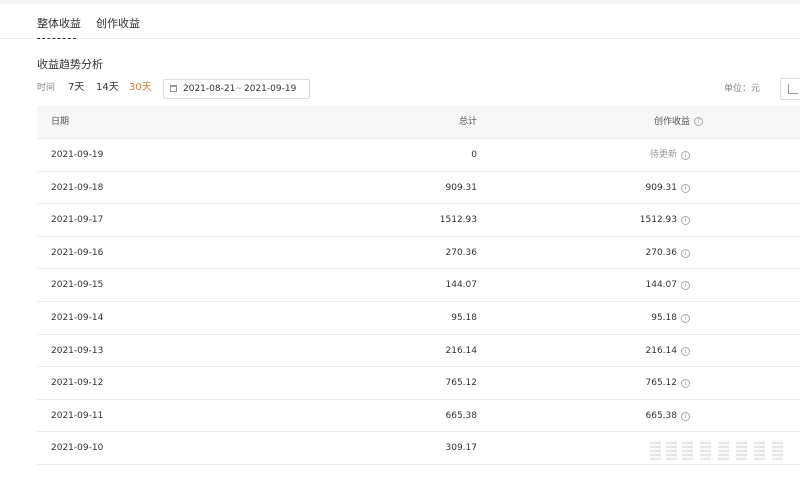  Describe the element at coordinates (76, 88) in the screenshot. I see `range-7-days-button: 7天` at that location.